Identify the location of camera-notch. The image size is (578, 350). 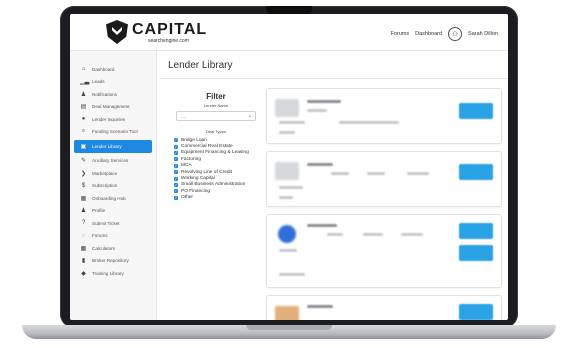
(289, 10).